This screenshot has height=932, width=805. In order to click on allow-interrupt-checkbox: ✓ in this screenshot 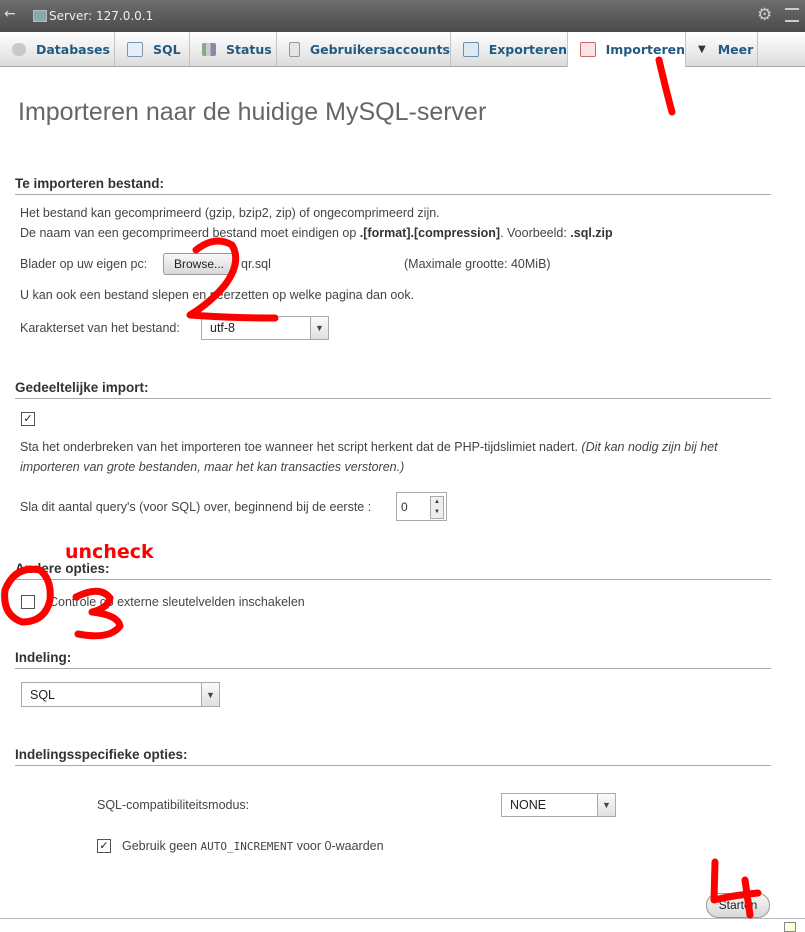, I will do `click(28, 419)`.